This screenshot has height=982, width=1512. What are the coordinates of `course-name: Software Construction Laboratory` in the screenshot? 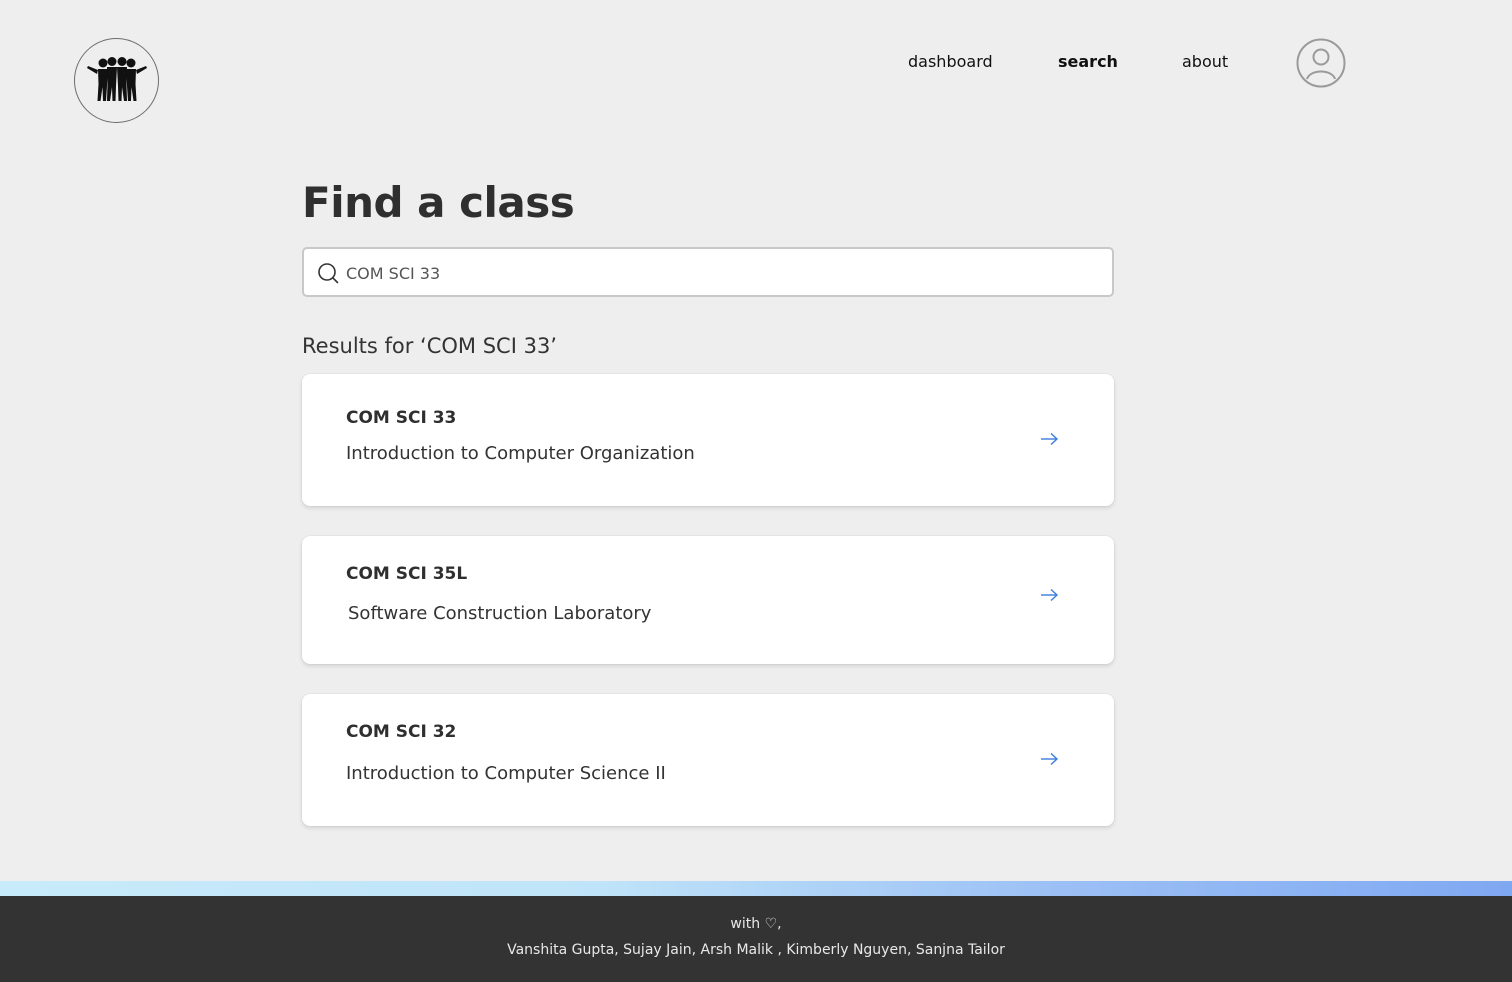 It's located at (500, 613).